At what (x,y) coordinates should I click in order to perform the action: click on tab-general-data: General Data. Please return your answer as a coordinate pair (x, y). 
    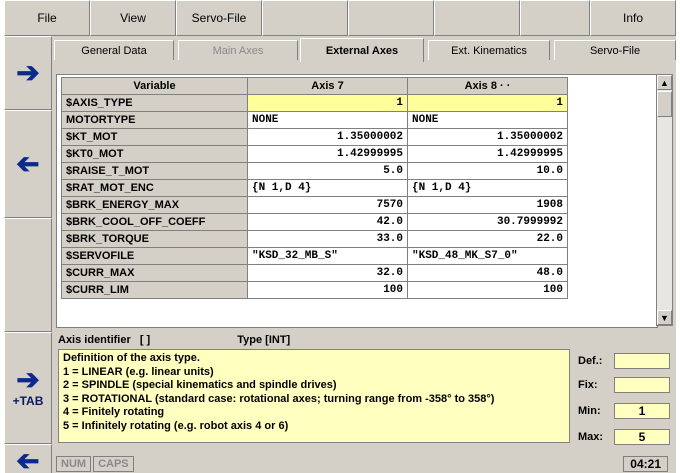
    Looking at the image, I should click on (114, 50).